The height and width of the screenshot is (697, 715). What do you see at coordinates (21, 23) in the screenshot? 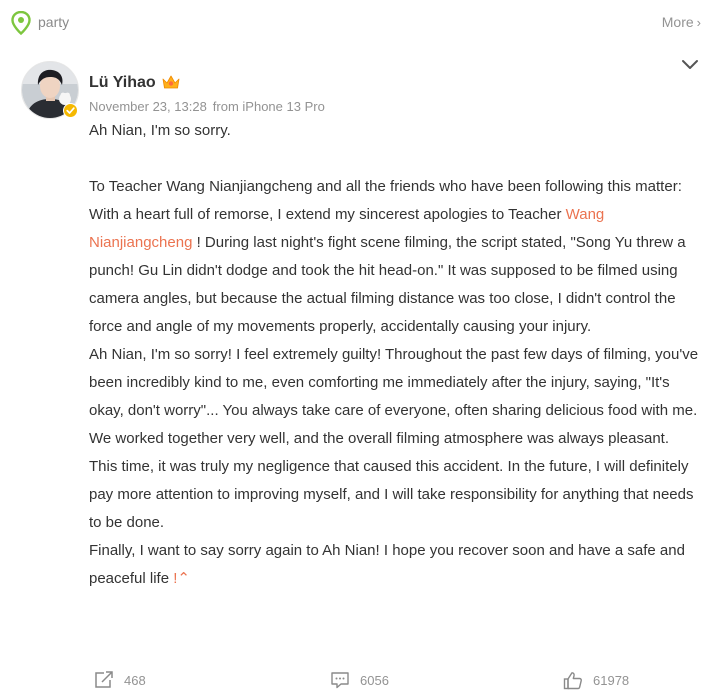
I see `location-pin-icon` at bounding box center [21, 23].